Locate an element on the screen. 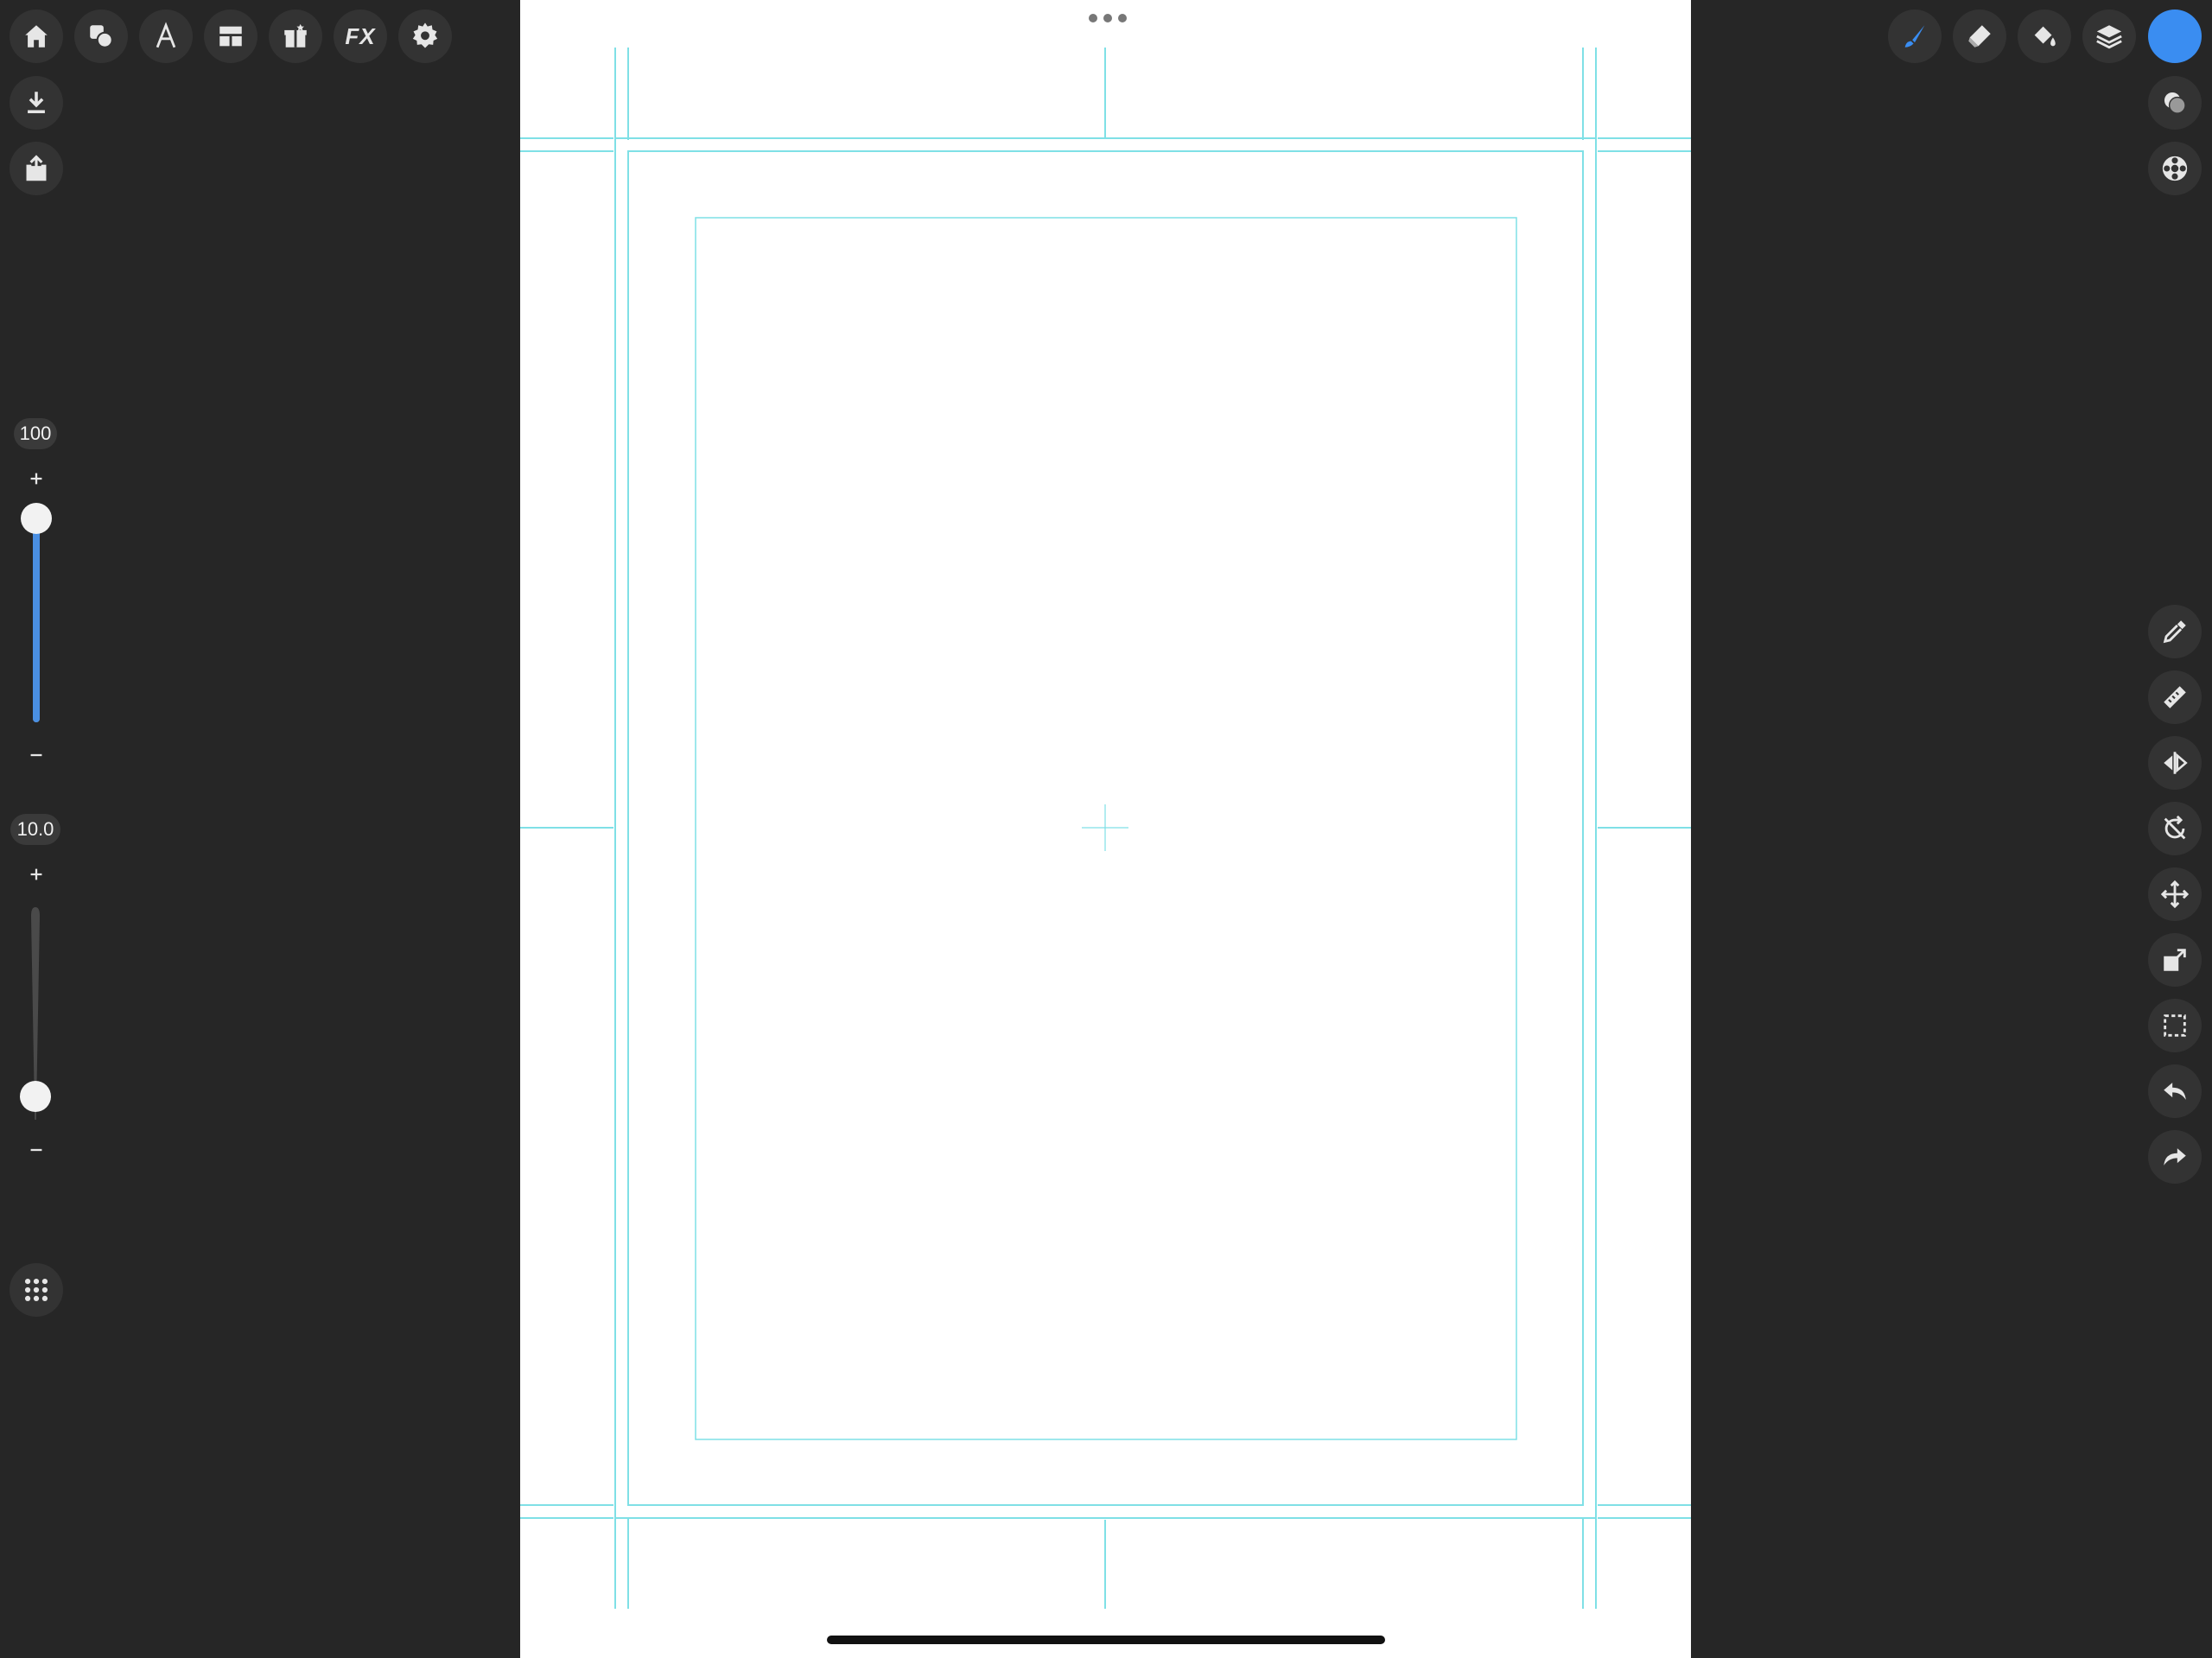 The width and height of the screenshot is (2212, 1658). shapes-button is located at coordinates (101, 36).